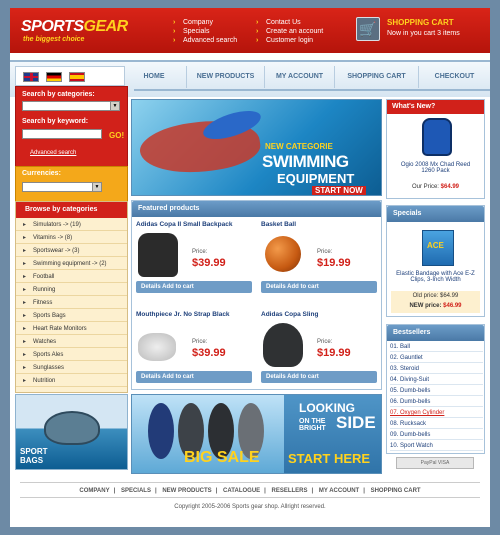 The height and width of the screenshot is (535, 500). I want to click on nav-checkout: CHECKOUT, so click(454, 77).